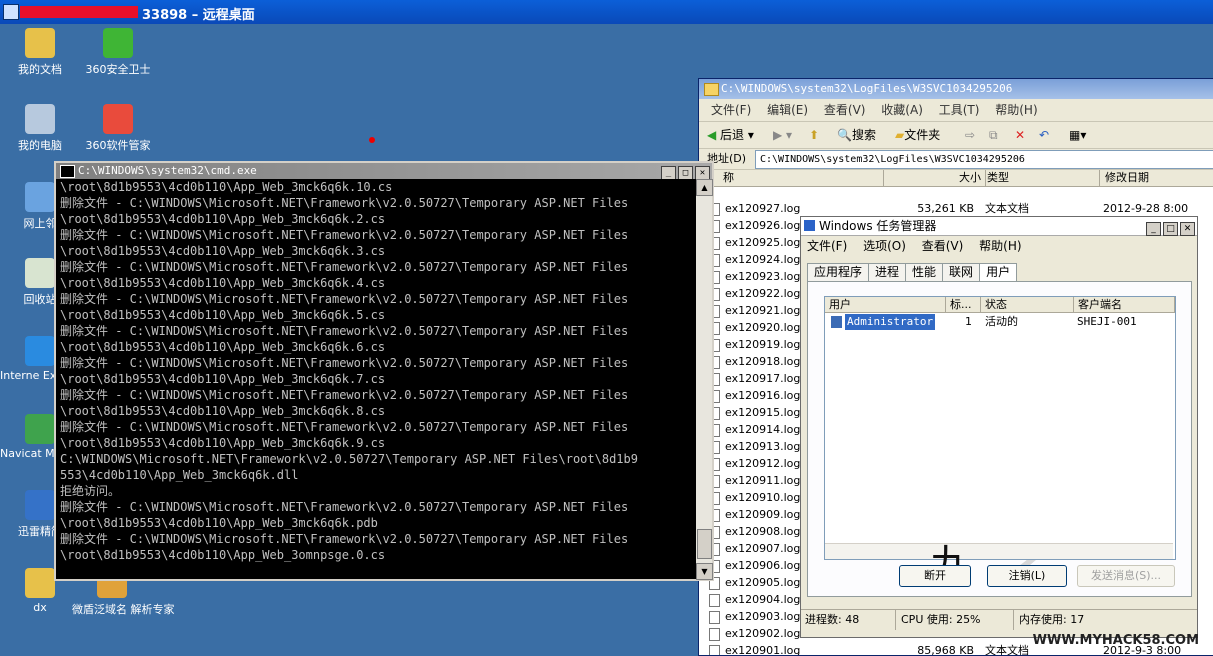 The image size is (1213, 656). What do you see at coordinates (1020, 135) in the screenshot?
I see `delete-icon: ✕` at bounding box center [1020, 135].